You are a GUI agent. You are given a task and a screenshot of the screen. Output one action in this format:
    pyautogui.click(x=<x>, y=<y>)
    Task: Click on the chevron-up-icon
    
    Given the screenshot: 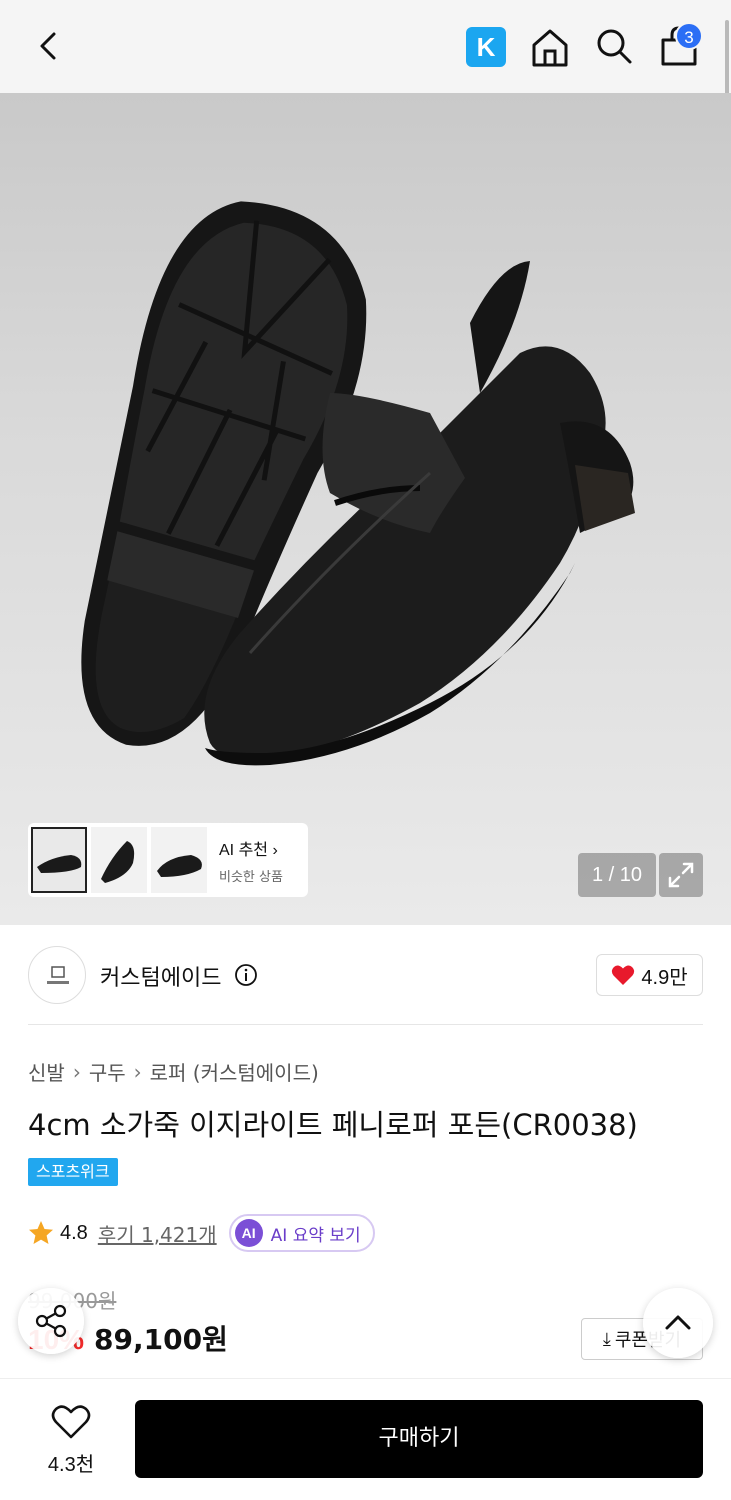 What is the action you would take?
    pyautogui.click(x=678, y=1322)
    